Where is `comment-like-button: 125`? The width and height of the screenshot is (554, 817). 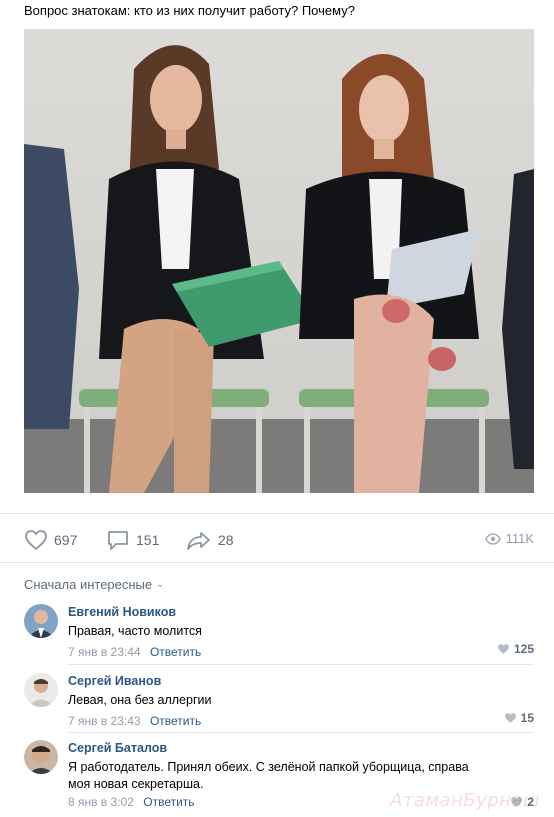
comment-like-button: 125 is located at coordinates (515, 649).